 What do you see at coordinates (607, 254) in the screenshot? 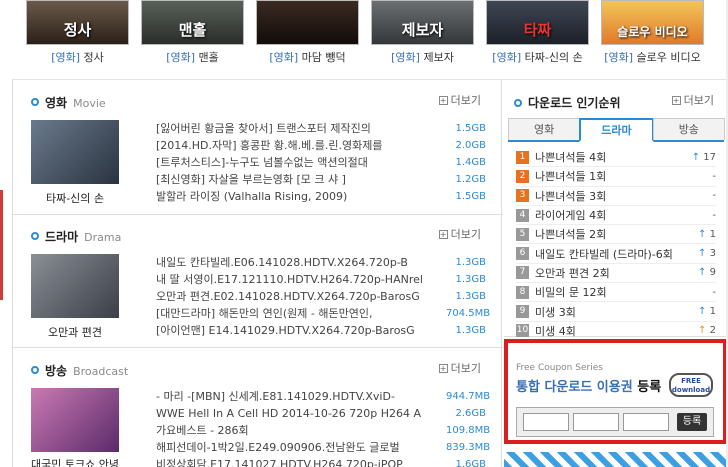
I see `rank-title: 내일도 칸타빌레 (드라마)-6회` at bounding box center [607, 254].